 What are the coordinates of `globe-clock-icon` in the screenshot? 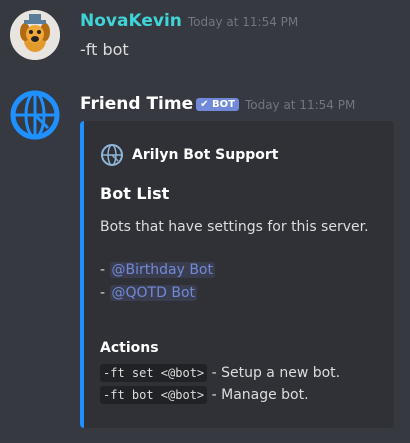 It's located at (35, 115).